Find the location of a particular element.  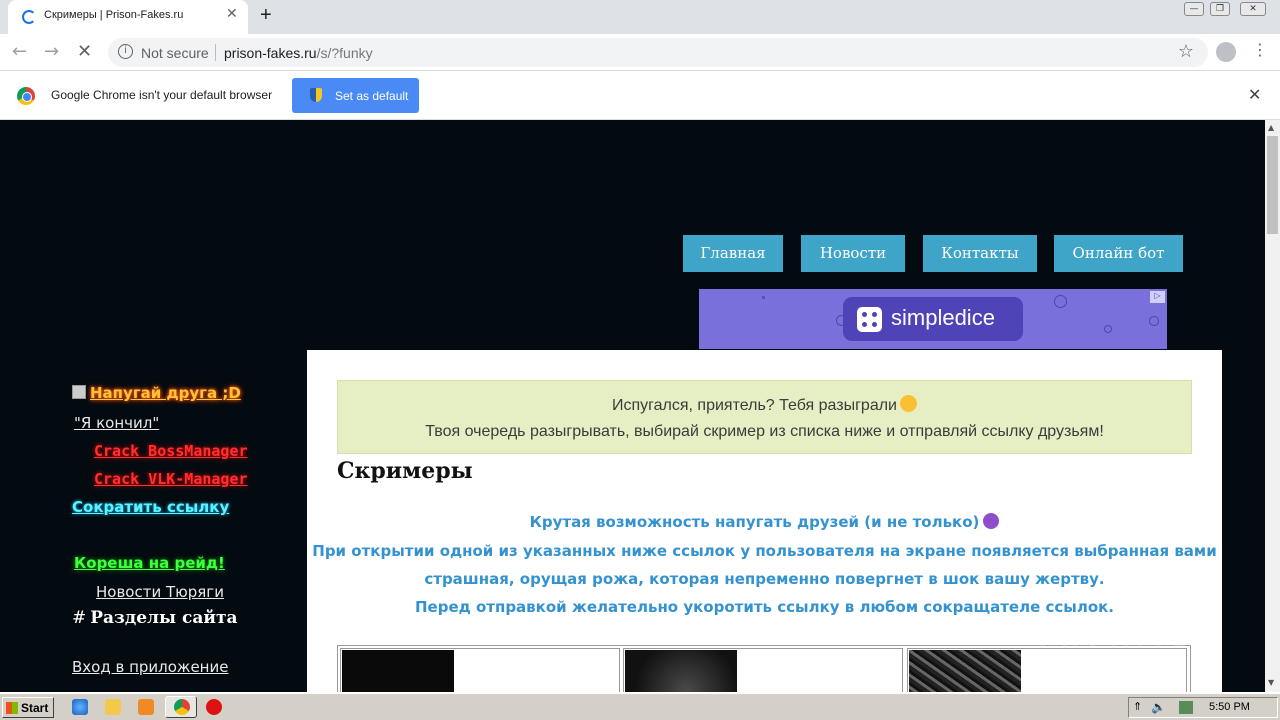

address-separator is located at coordinates (215, 52).